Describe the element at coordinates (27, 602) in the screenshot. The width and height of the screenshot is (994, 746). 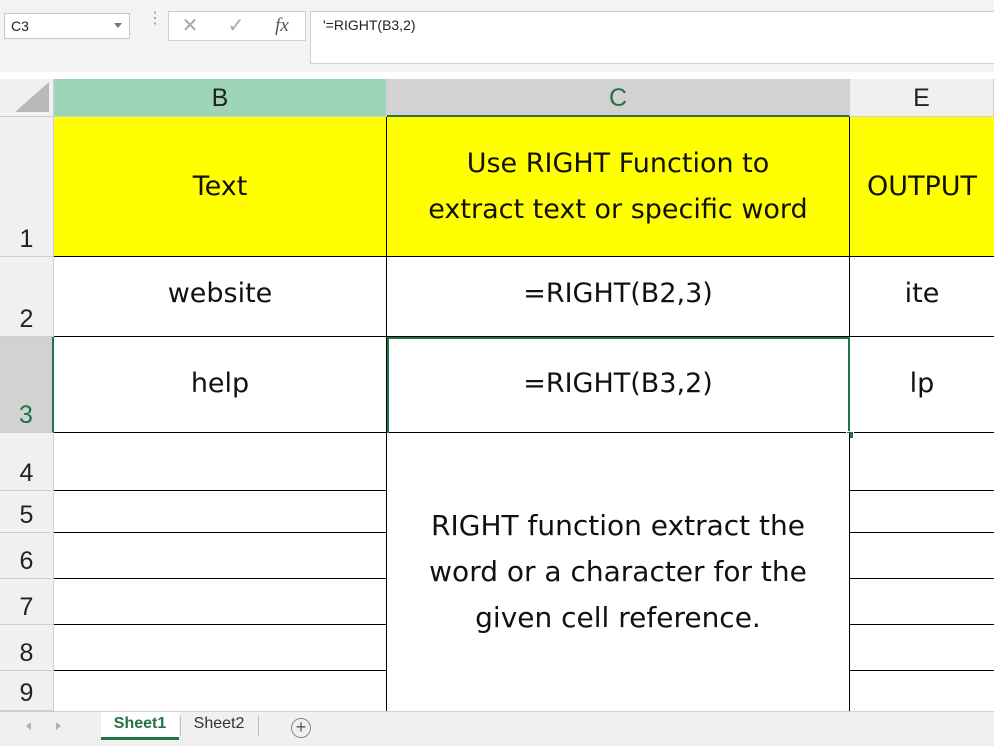
I see `row-header-7: 7` at that location.